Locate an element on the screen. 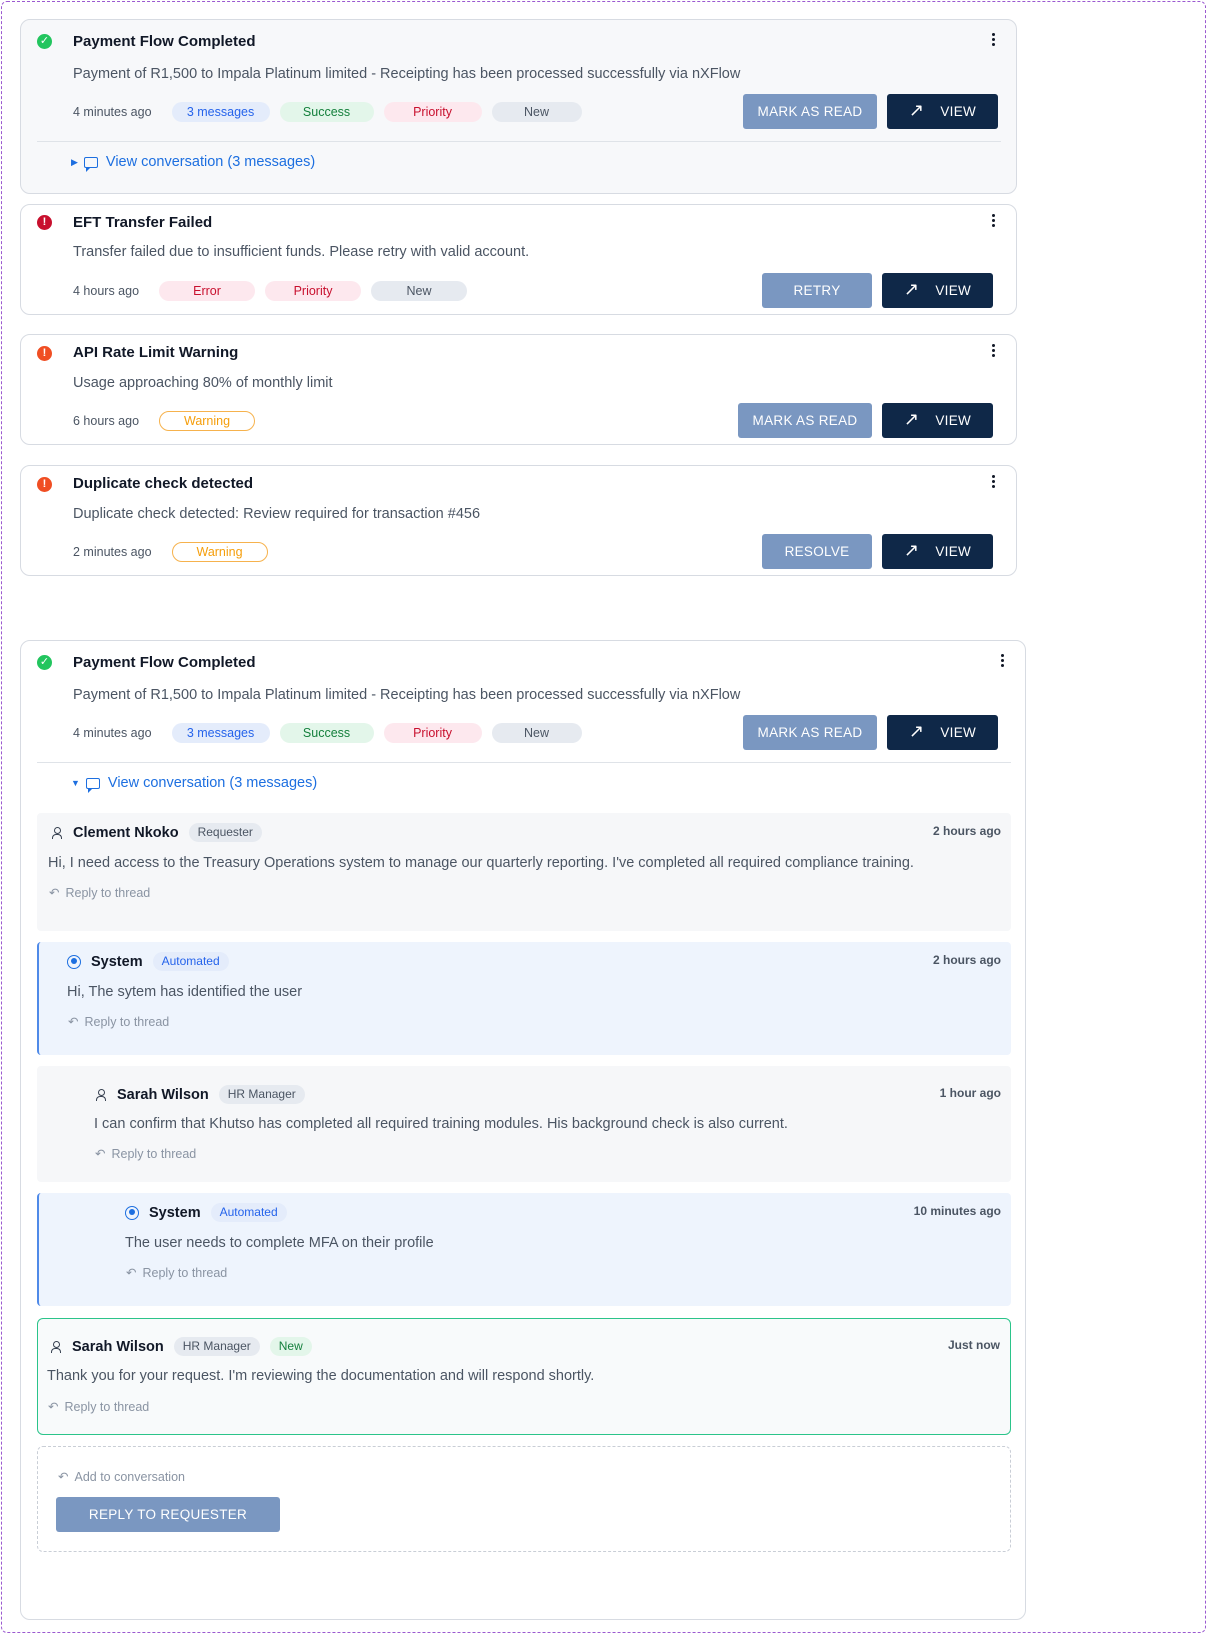 Image resolution: width=1207 pixels, height=1634 pixels. message-time: 10 minutes ago is located at coordinates (957, 1211).